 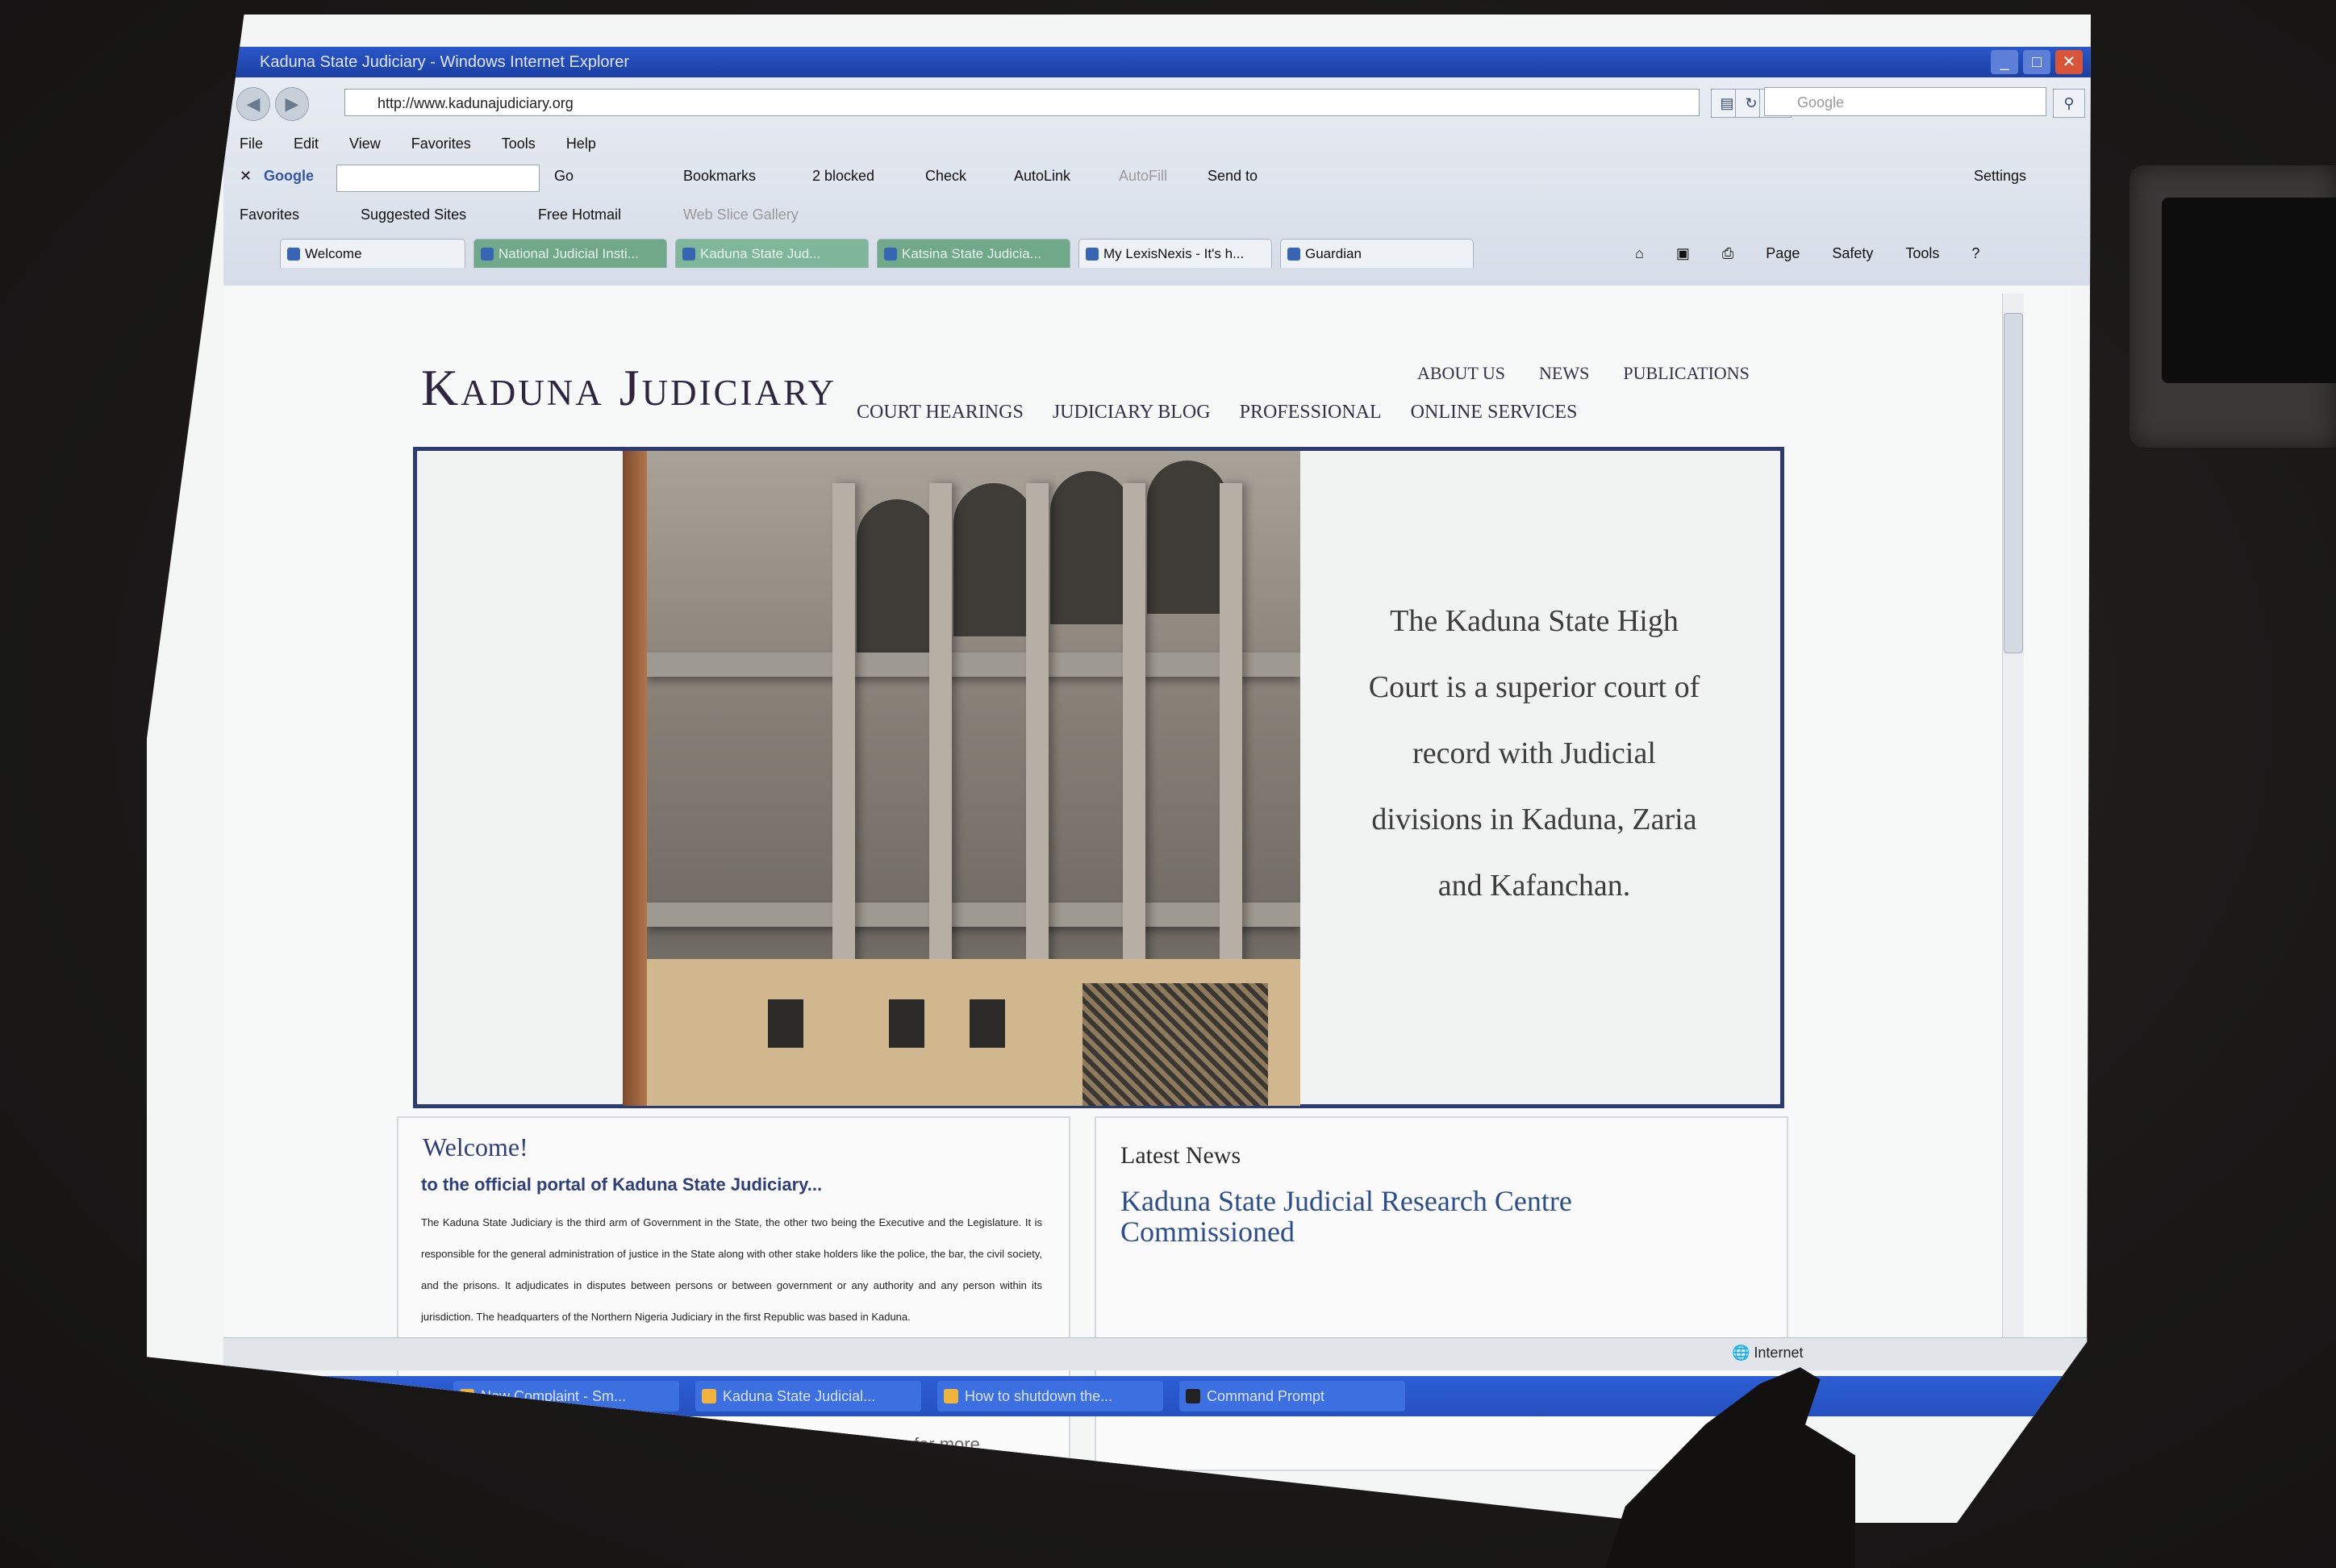 What do you see at coordinates (1233, 176) in the screenshot?
I see `send-to-button: Send to` at bounding box center [1233, 176].